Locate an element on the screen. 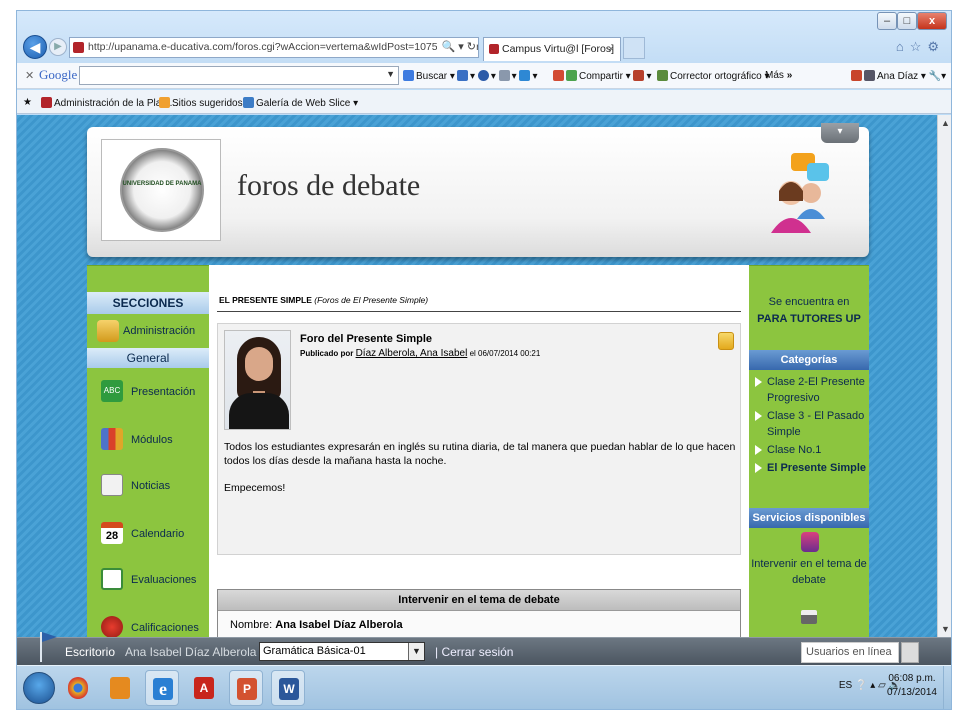 This screenshot has width=960, height=720. online-users-input: Usuarios en línea is located at coordinates (850, 652).